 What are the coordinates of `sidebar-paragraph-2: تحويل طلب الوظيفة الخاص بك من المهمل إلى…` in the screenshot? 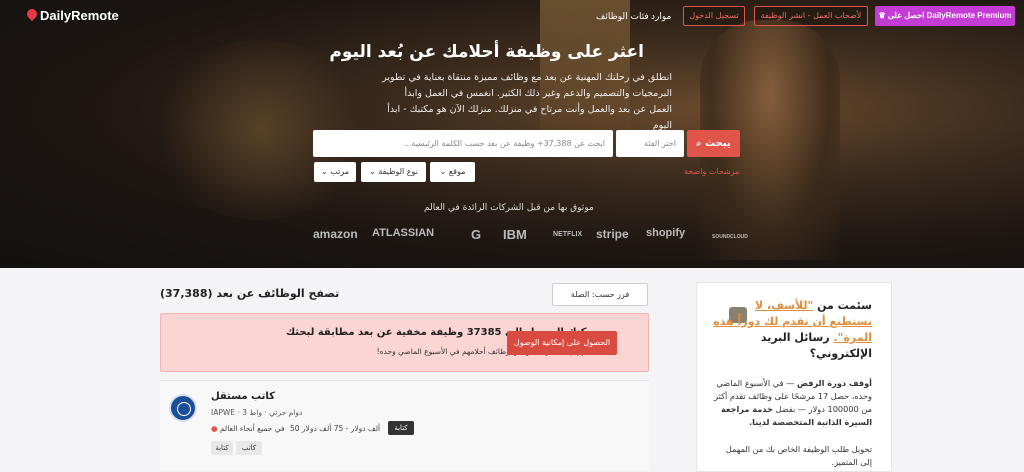 It's located at (798, 455).